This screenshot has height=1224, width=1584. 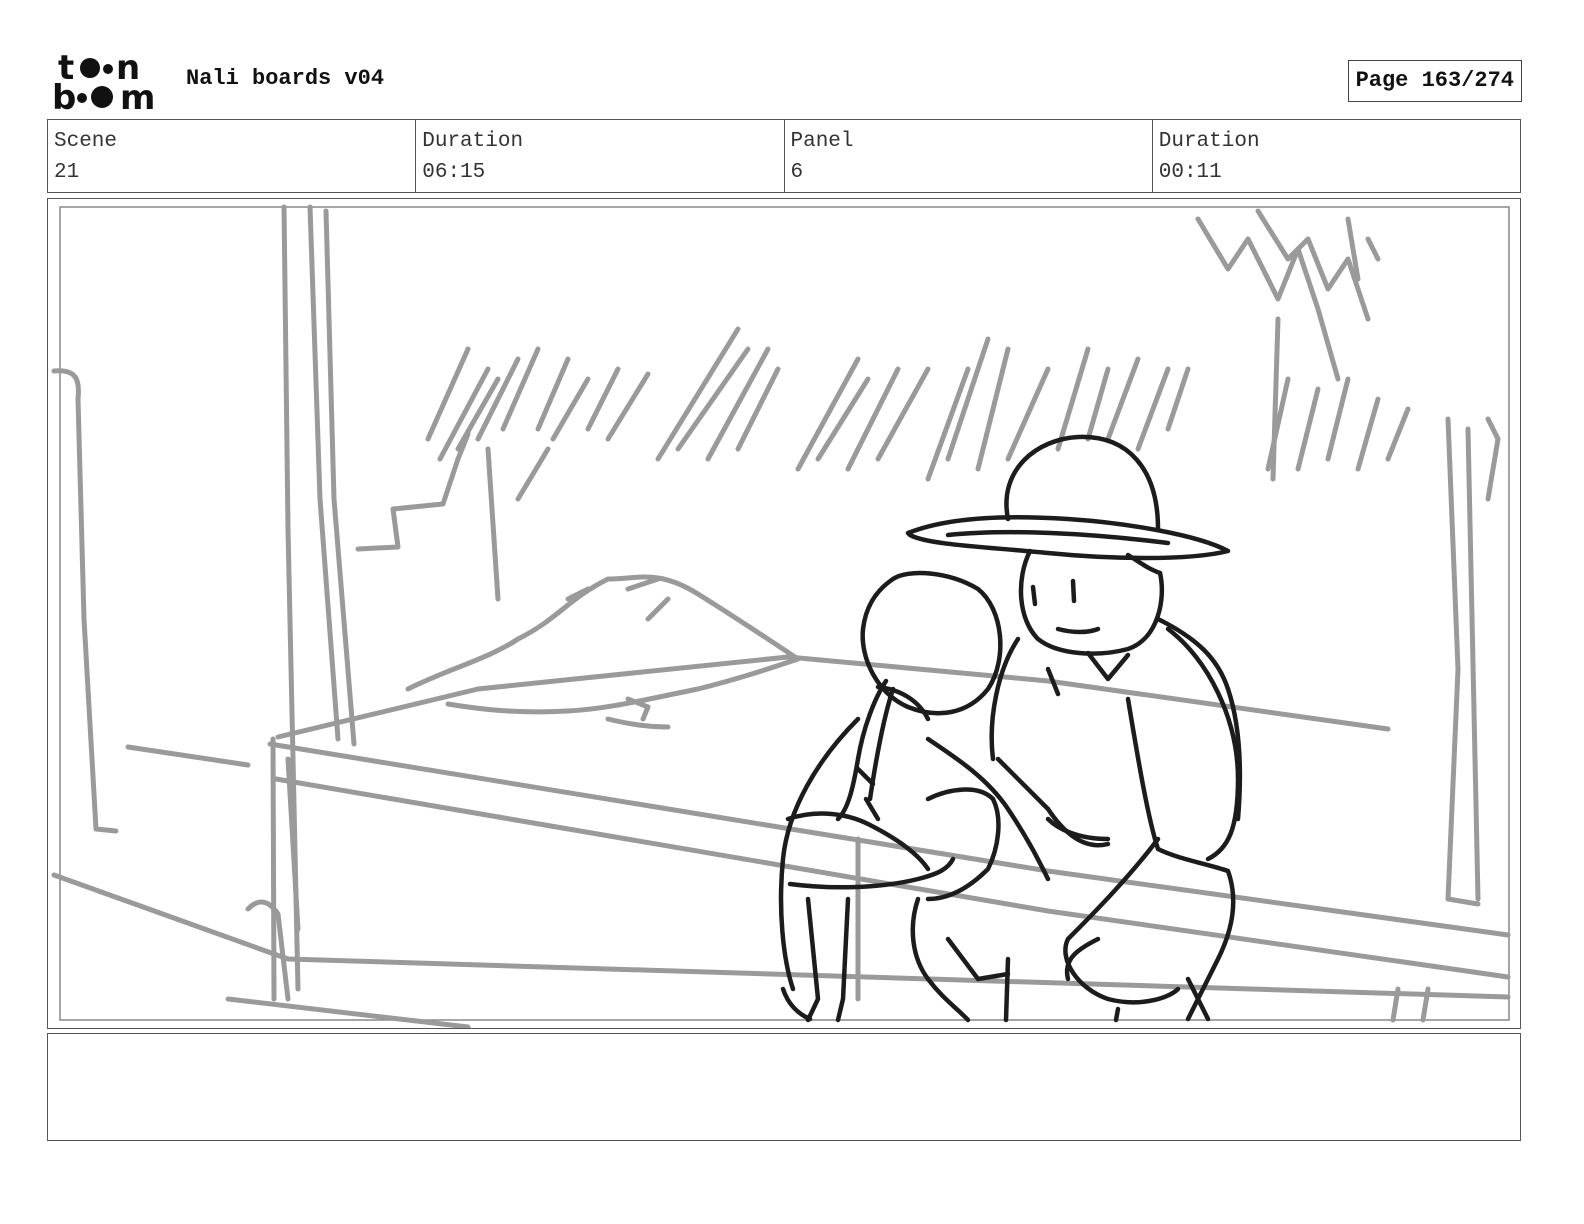 I want to click on document-title: Nali boards v04, so click(x=285, y=78).